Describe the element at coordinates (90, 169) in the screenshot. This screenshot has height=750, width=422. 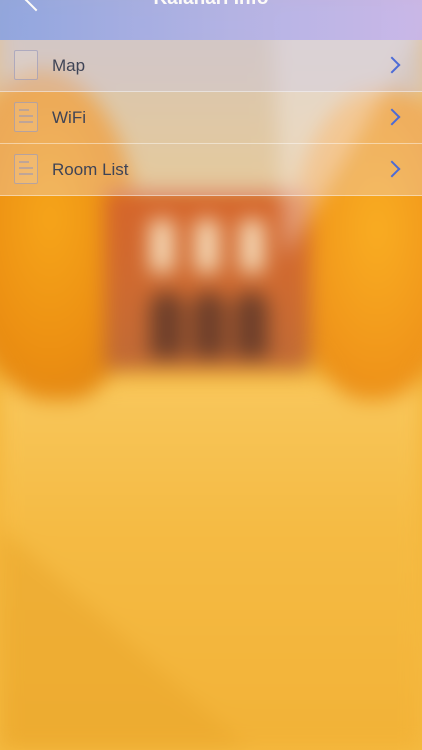
I see `menu-item-label: Room List` at that location.